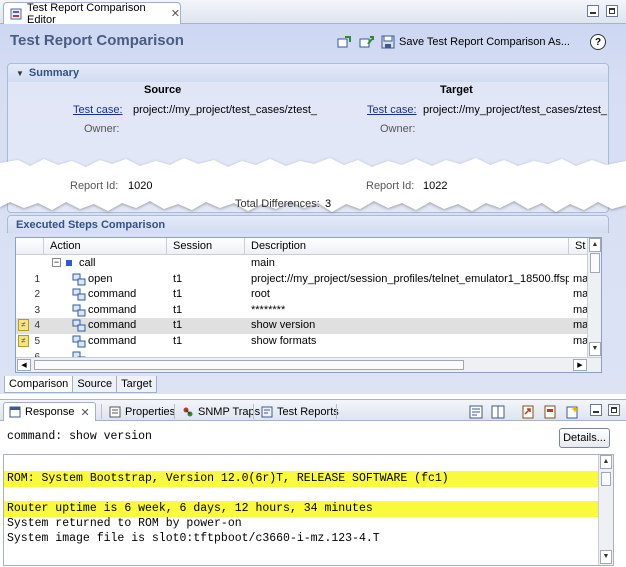 This screenshot has width=626, height=567. Describe the element at coordinates (313, 13) in the screenshot. I see `editor-tab-bar: Test Report Comparison Editor ✕` at that location.